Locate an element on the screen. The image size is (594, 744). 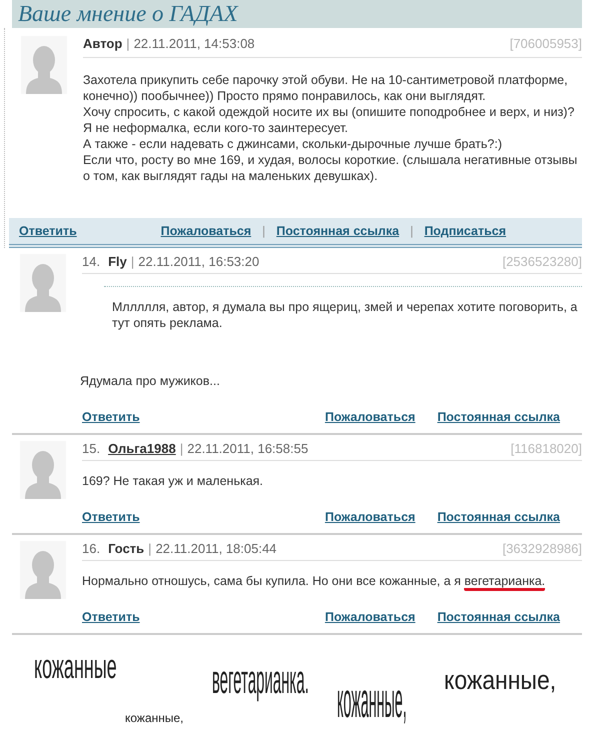
post-text: А также - если надевать с джинсами, скольки-дырочные лучше брать?:) is located at coordinates (293, 144).